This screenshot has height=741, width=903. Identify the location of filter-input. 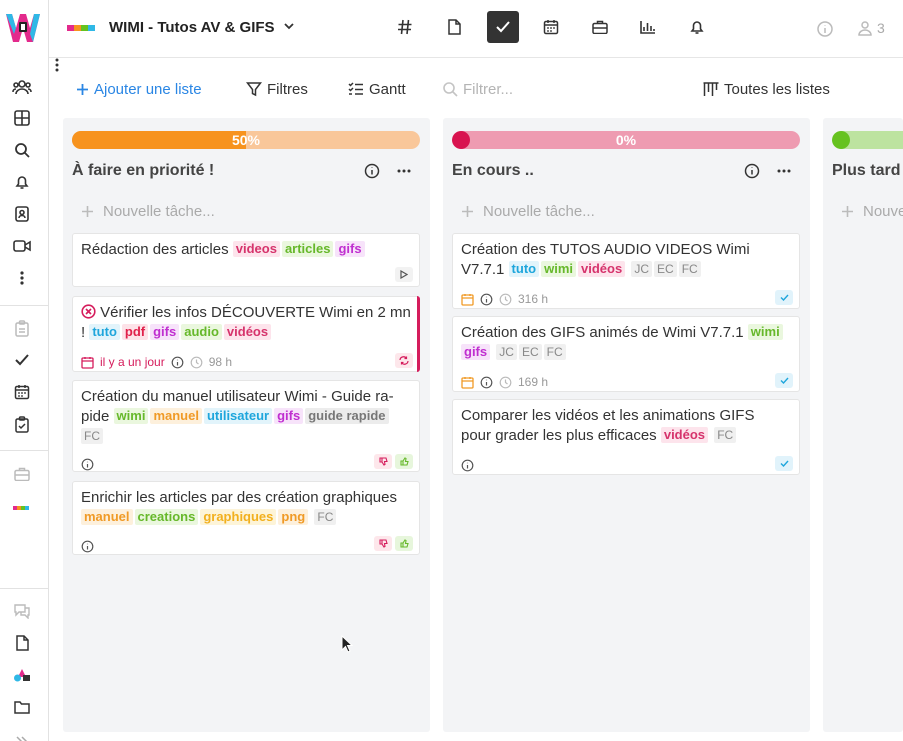
(563, 89).